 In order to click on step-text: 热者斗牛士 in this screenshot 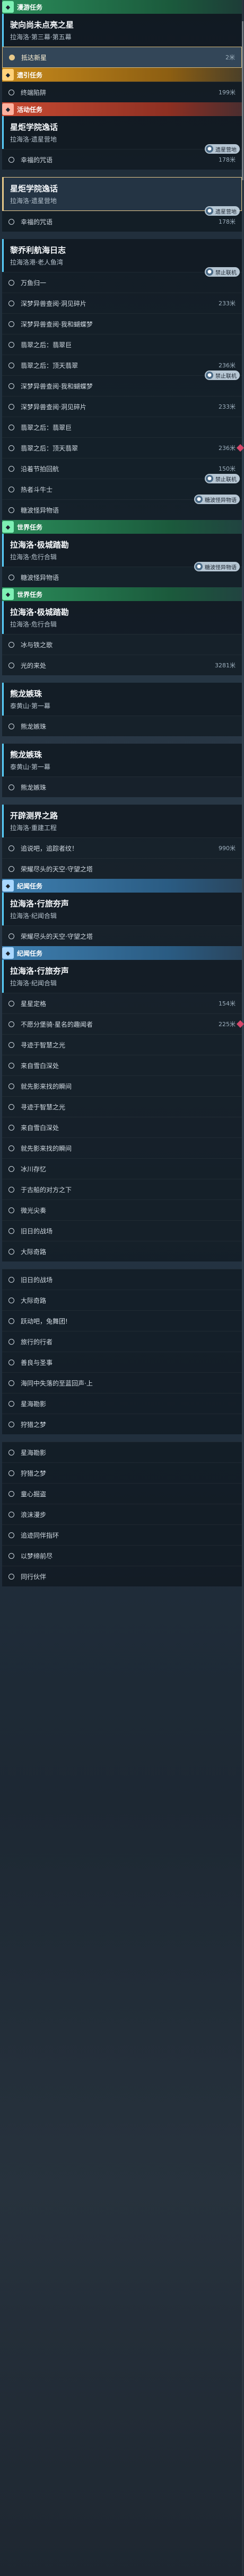, I will do `click(37, 489)`.